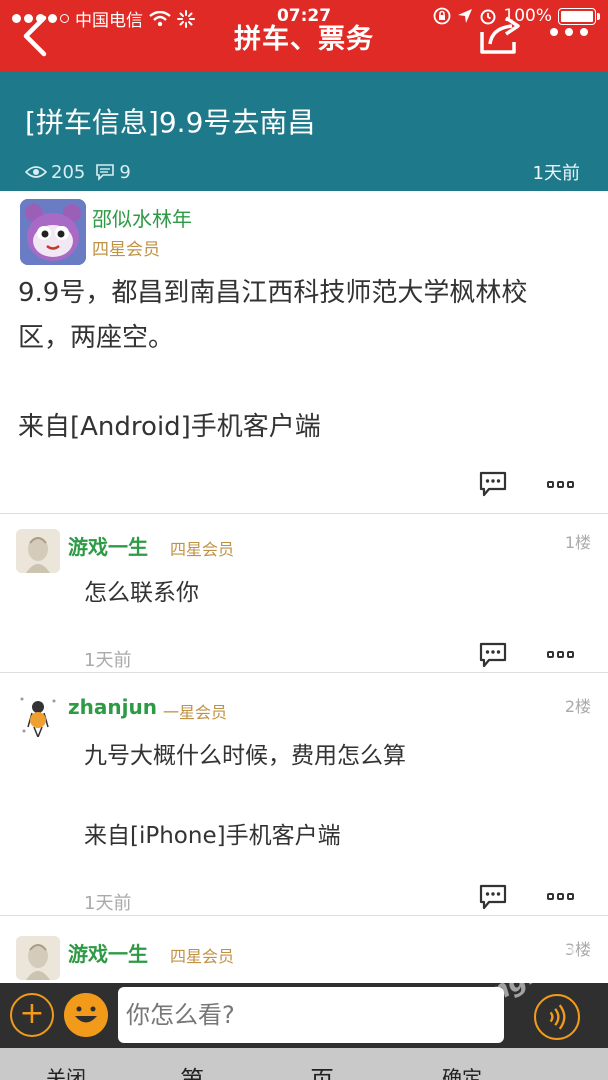  I want to click on thread-header: [拼车信息]9.9号去南昌 205 9 1天前, so click(304, 131).